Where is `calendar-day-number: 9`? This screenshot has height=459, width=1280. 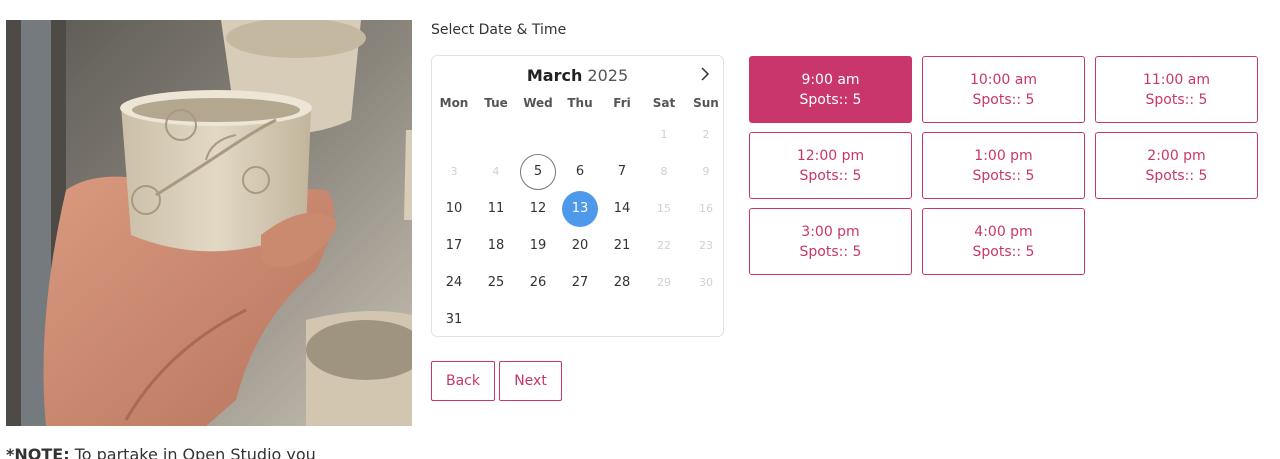
calendar-day-number: 9 is located at coordinates (706, 171).